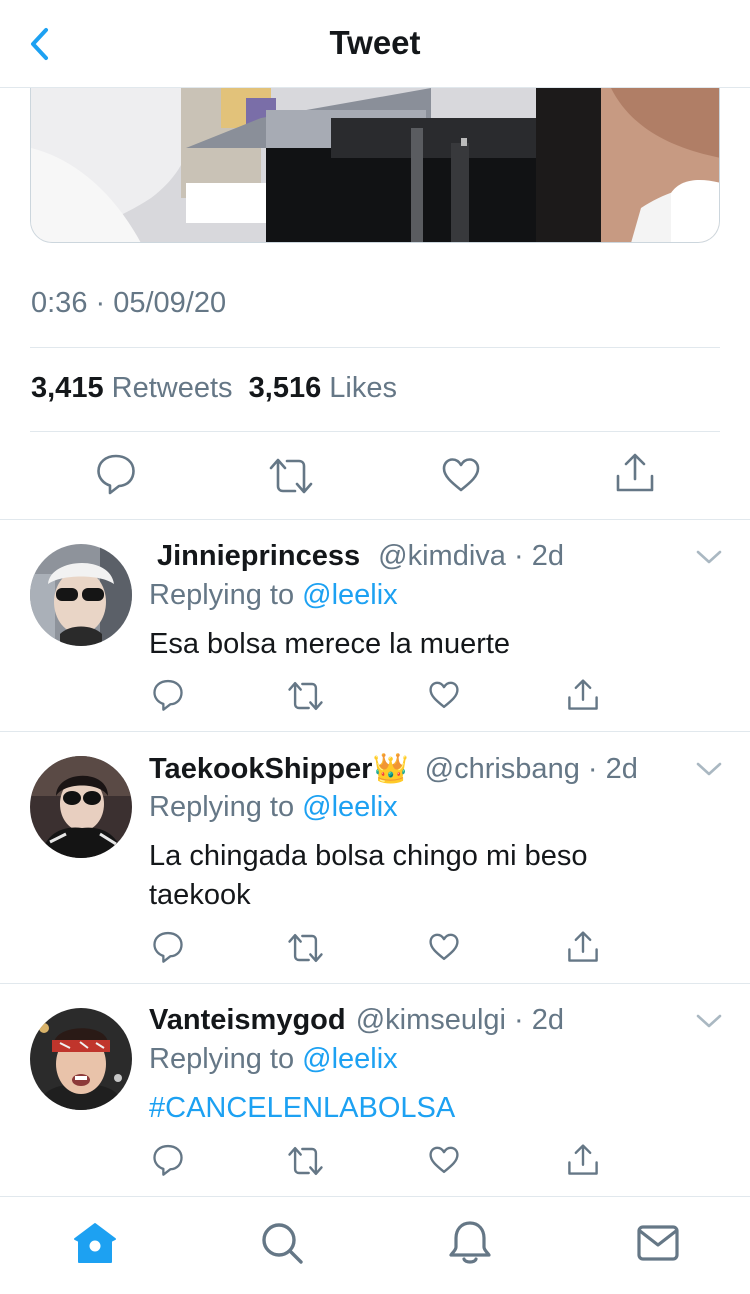  I want to click on reply-header: Jinnieprincess @kimdiva · 2d, so click(360, 556).